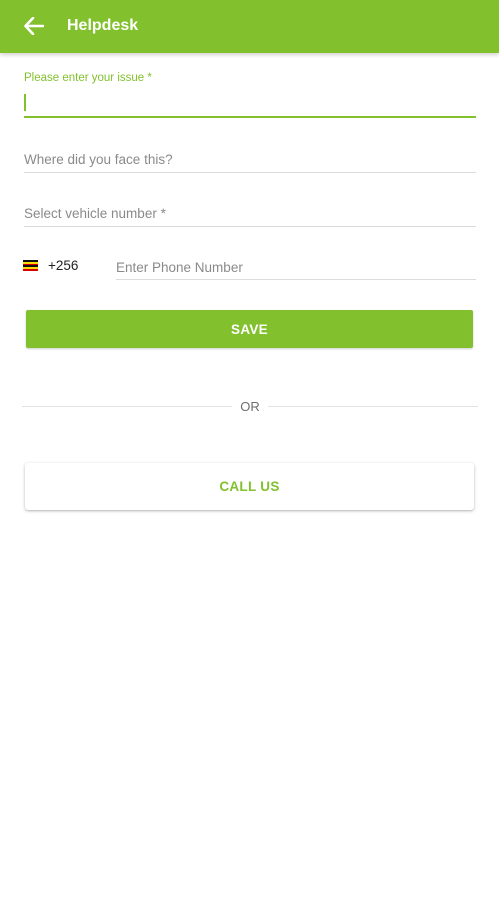 The width and height of the screenshot is (499, 900). I want to click on vehicle-field, so click(250, 215).